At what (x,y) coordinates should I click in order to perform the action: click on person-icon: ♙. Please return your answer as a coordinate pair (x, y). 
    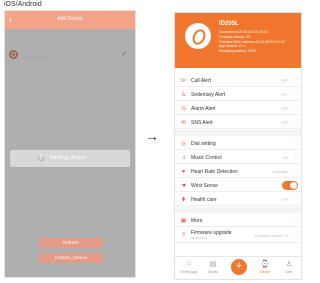
    Looking at the image, I should click on (183, 94).